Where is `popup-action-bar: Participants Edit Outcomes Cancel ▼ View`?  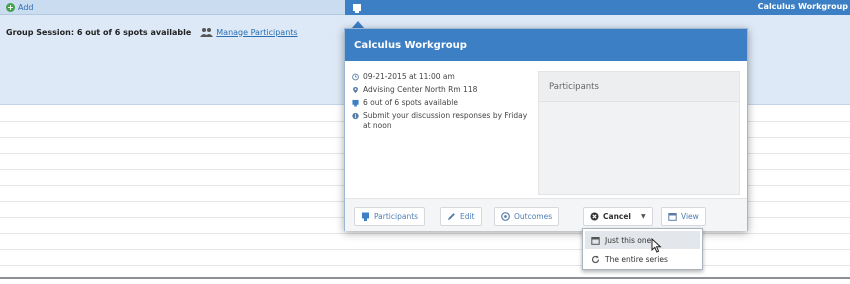
popup-action-bar: Participants Edit Outcomes Cancel ▼ View is located at coordinates (546, 214).